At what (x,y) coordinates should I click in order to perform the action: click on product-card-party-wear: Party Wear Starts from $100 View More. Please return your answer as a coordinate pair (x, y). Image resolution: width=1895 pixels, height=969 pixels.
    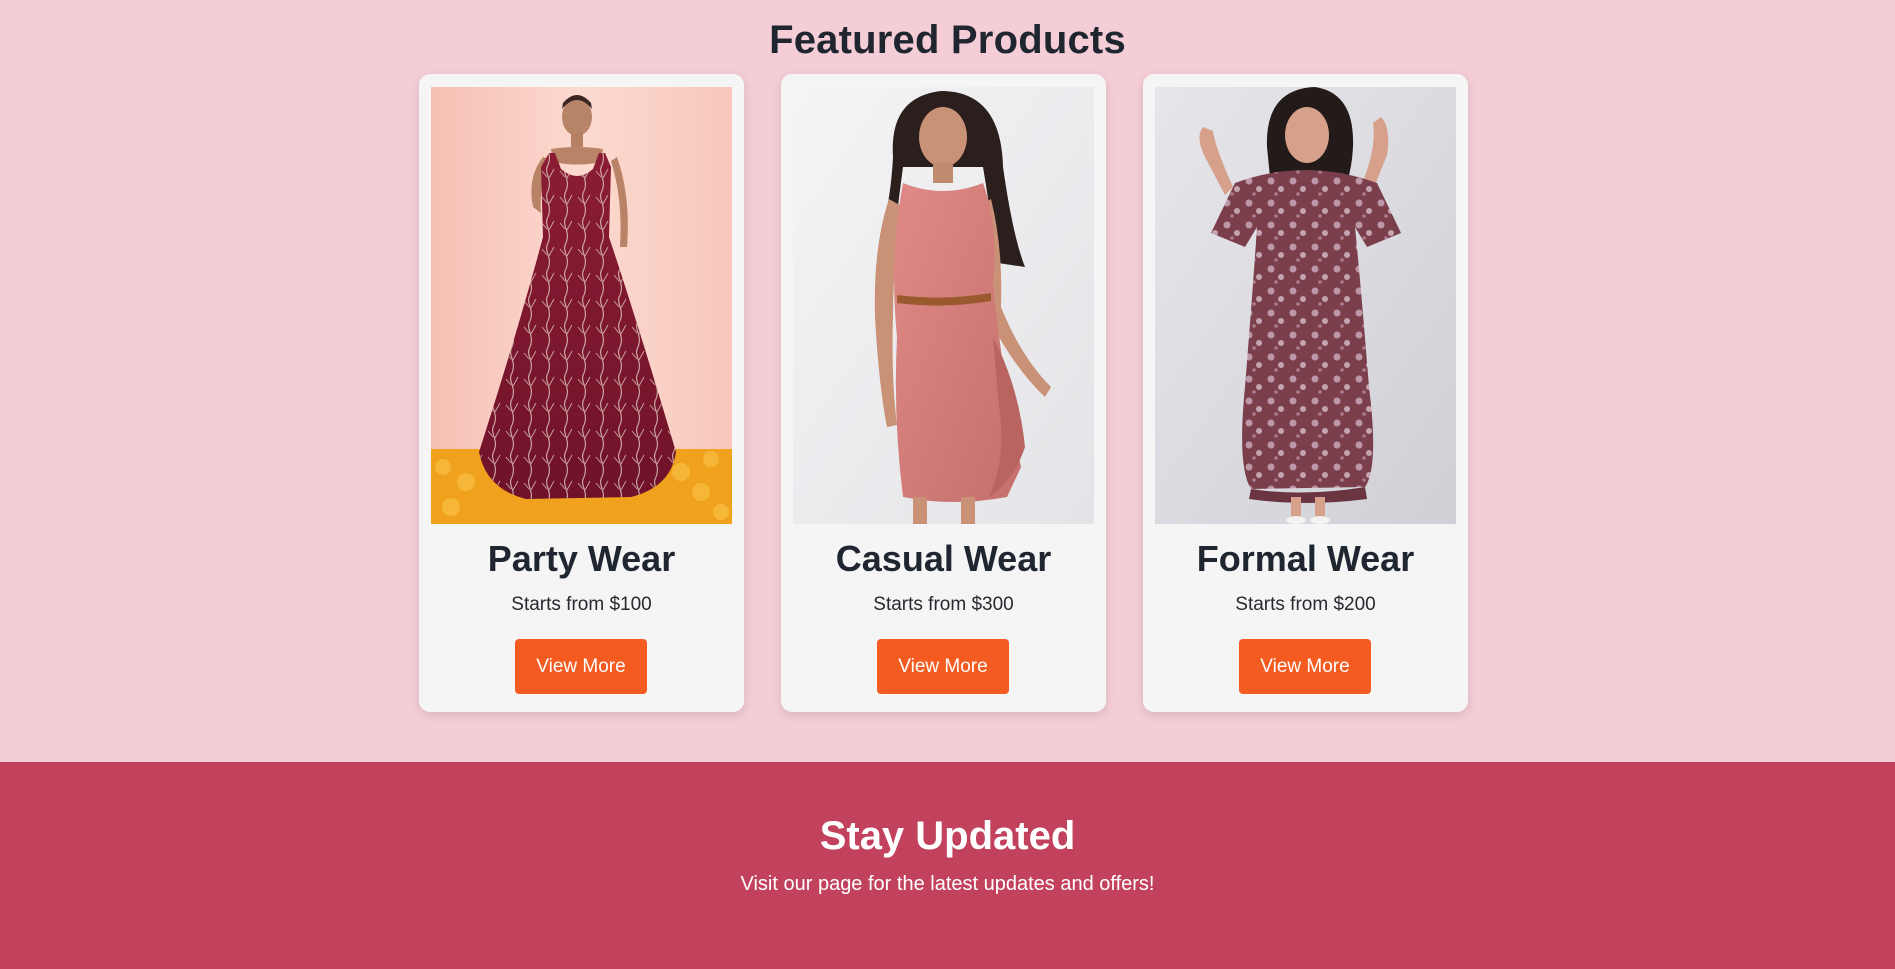
    Looking at the image, I should click on (581, 393).